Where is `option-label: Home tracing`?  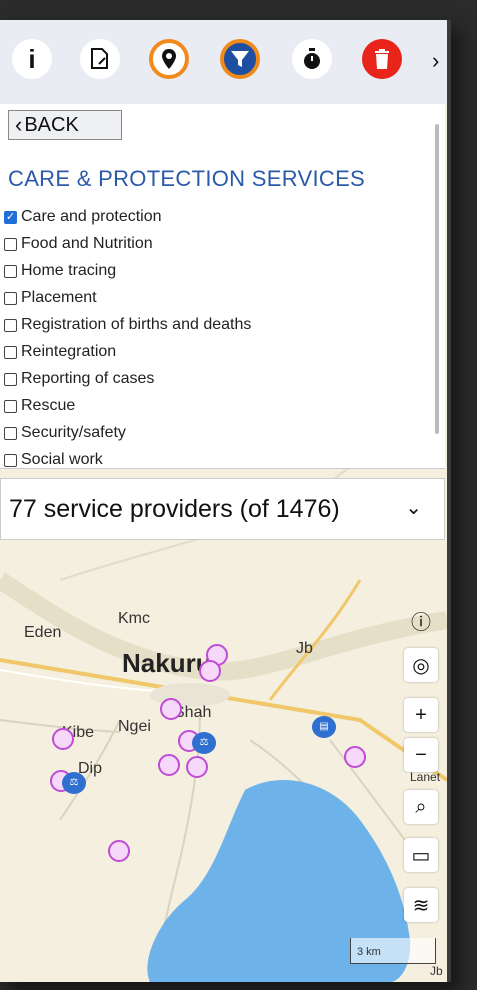
option-label: Home tracing is located at coordinates (69, 270).